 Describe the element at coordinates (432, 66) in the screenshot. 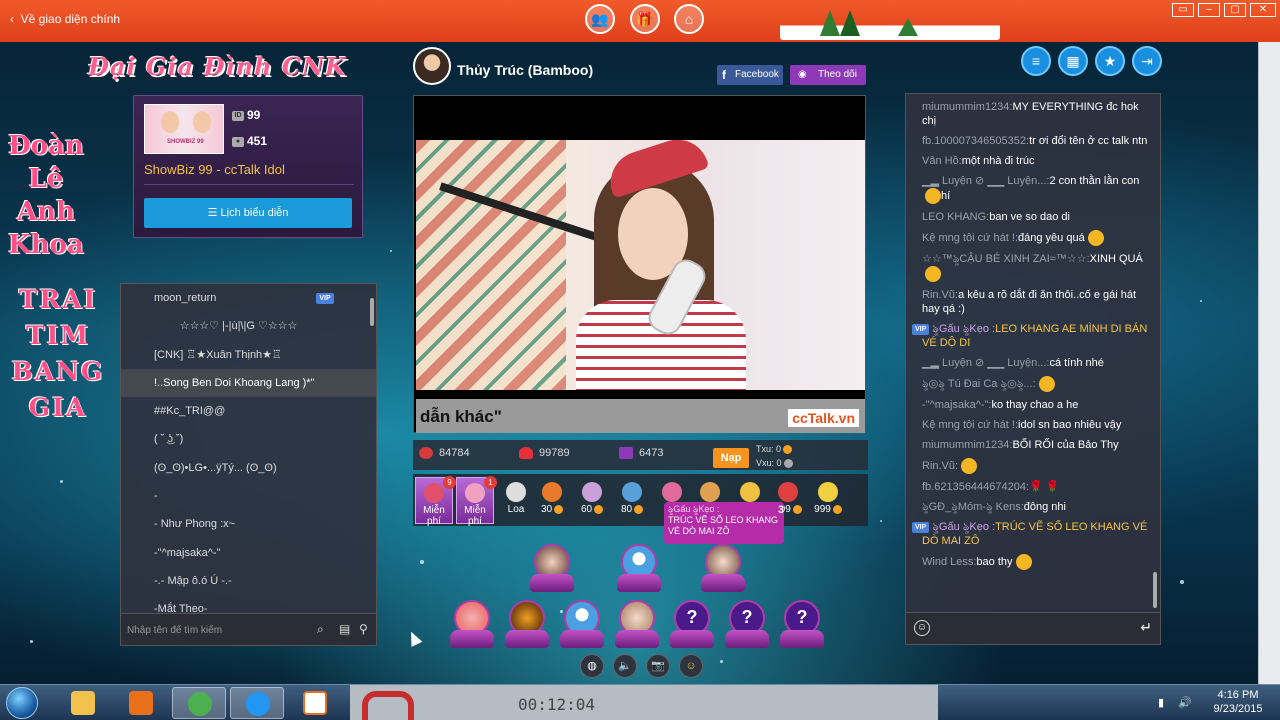

I see `host-avatar` at that location.